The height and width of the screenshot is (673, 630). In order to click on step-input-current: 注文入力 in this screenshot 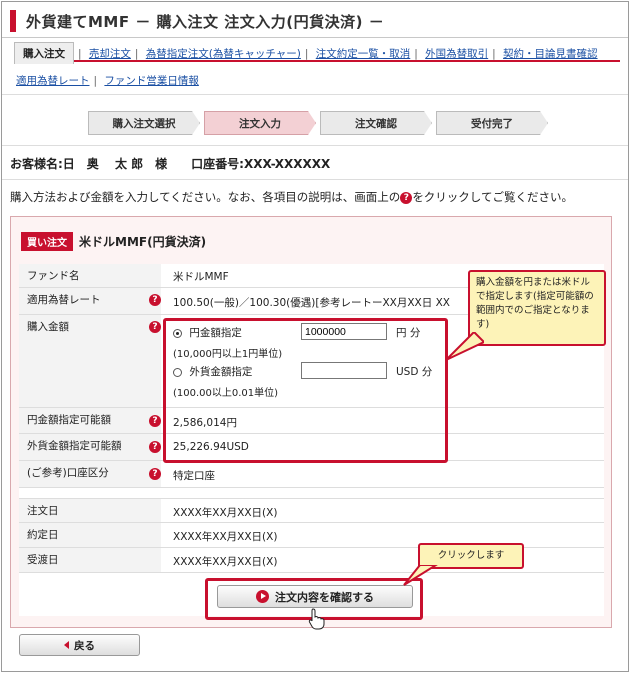, I will do `click(260, 123)`.